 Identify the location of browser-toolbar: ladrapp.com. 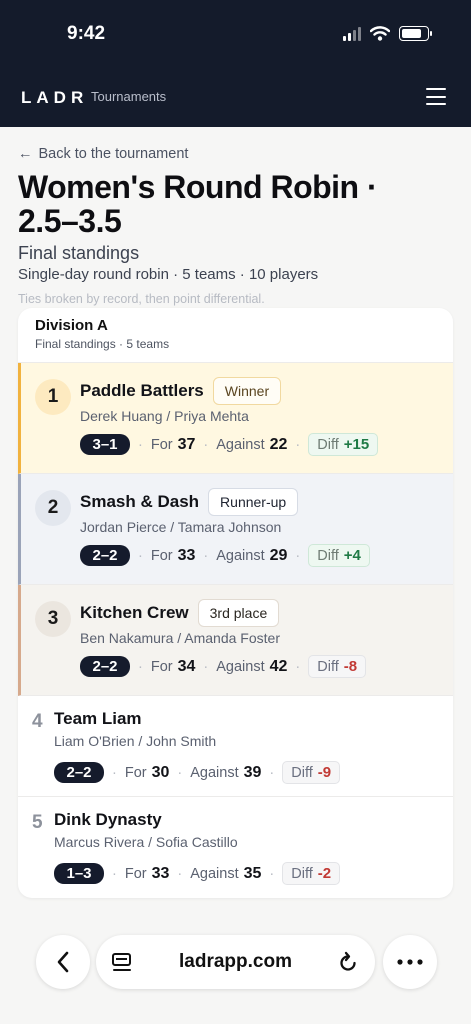
(235, 971).